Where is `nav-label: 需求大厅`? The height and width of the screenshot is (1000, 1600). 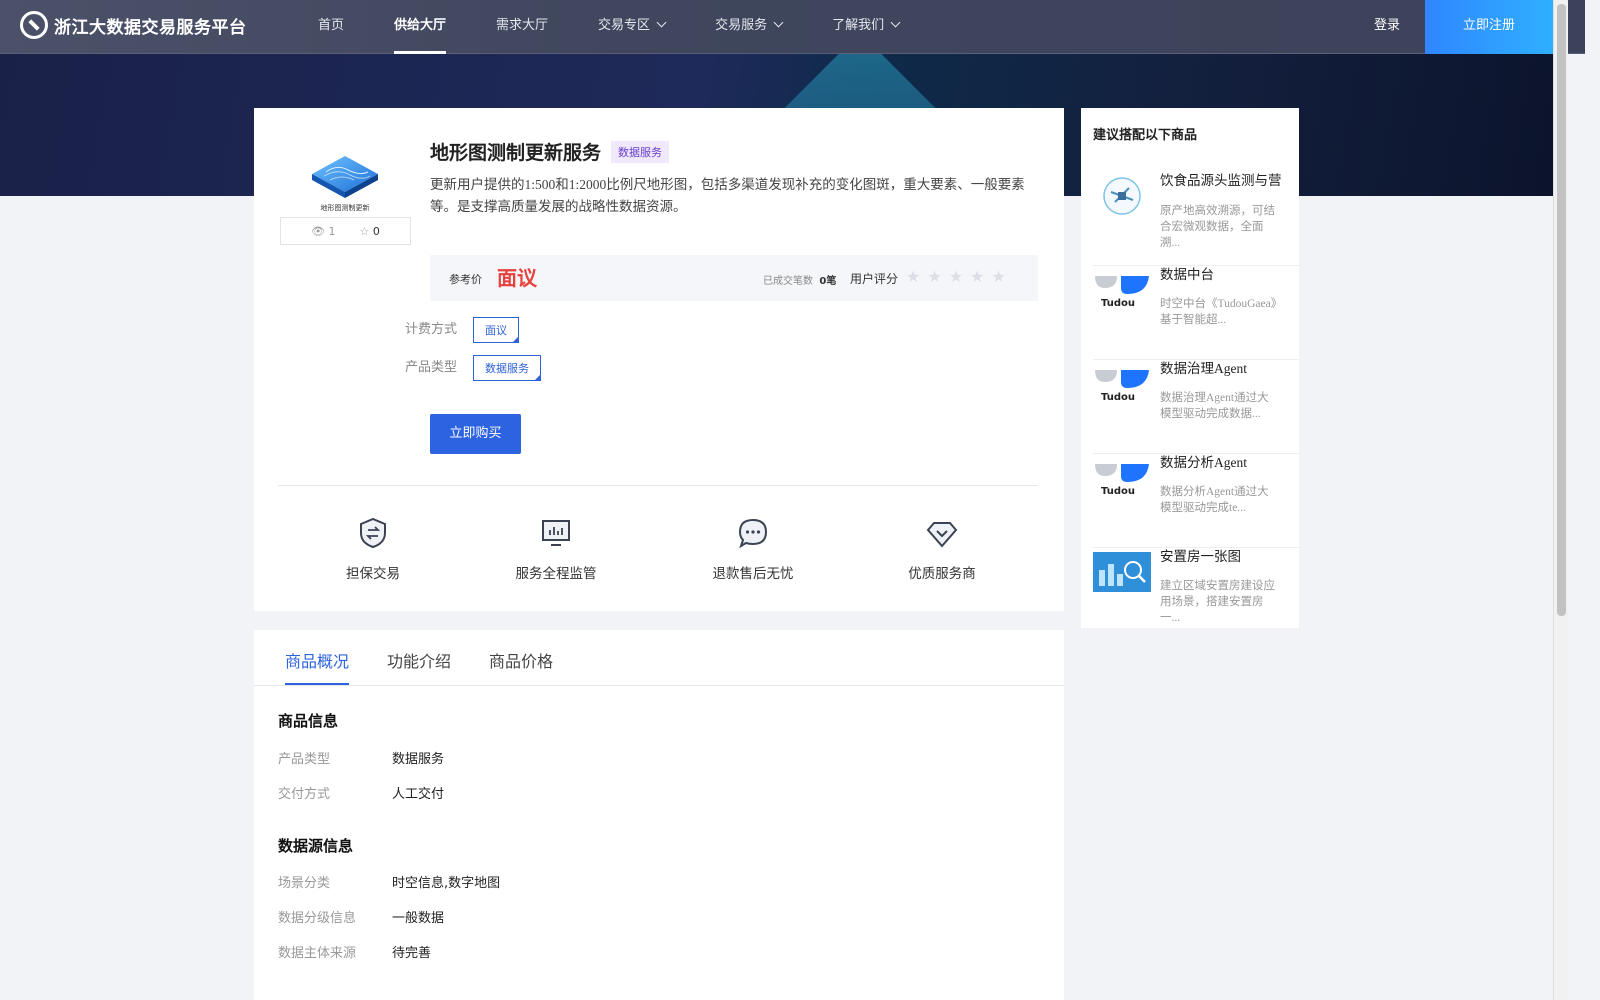
nav-label: 需求大厅 is located at coordinates (522, 25).